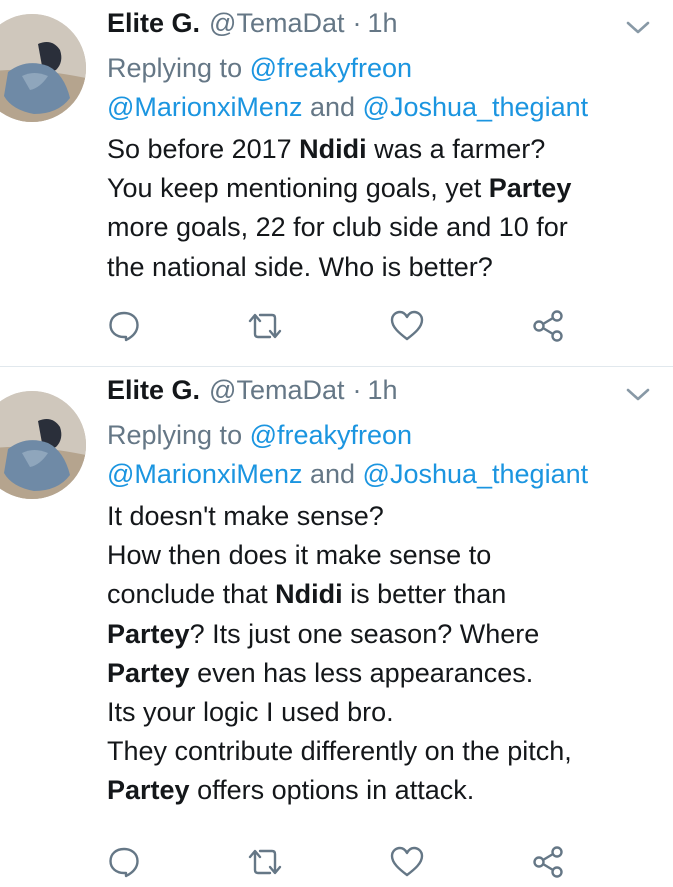  I want to click on text-span: So before 2017, so click(203, 149).